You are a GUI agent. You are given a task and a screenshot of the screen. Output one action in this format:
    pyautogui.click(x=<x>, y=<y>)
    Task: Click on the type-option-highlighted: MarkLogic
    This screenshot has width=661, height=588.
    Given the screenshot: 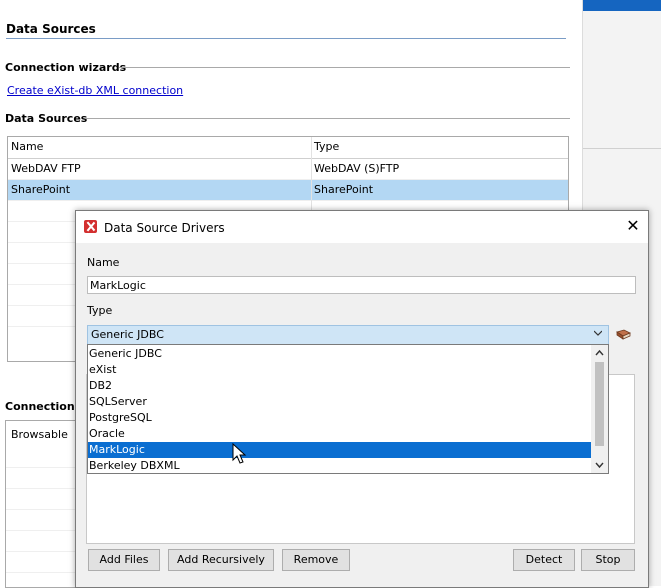 What is the action you would take?
    pyautogui.click(x=339, y=450)
    